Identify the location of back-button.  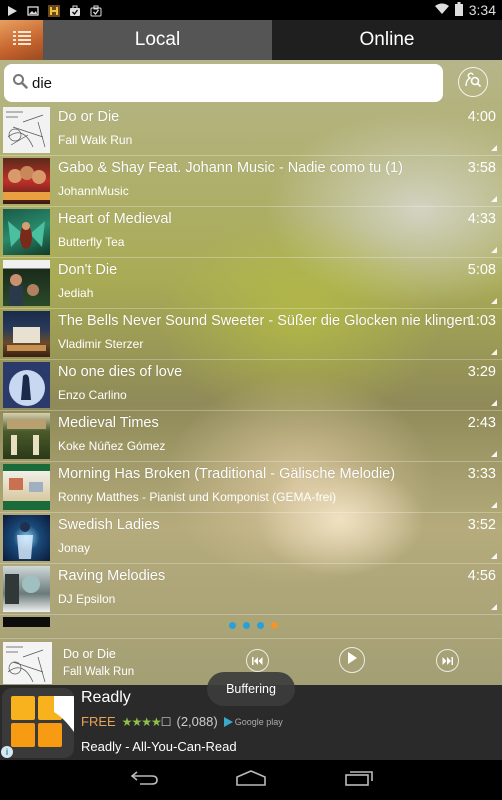
(145, 780).